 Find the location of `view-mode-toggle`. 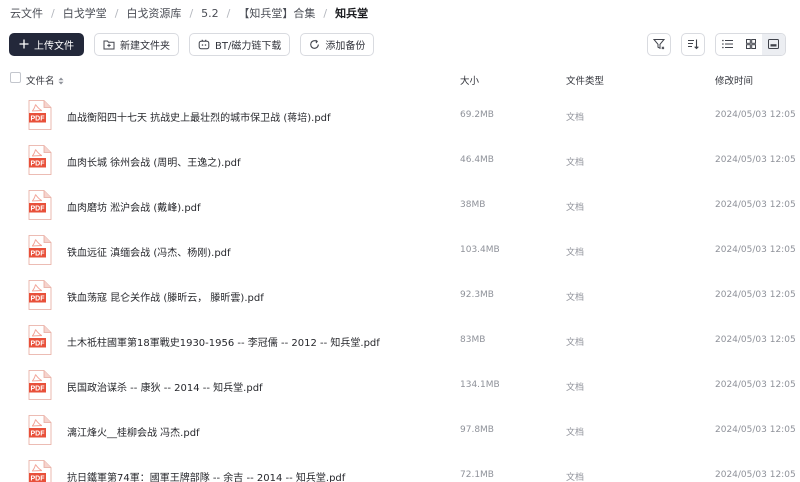

view-mode-toggle is located at coordinates (750, 44).